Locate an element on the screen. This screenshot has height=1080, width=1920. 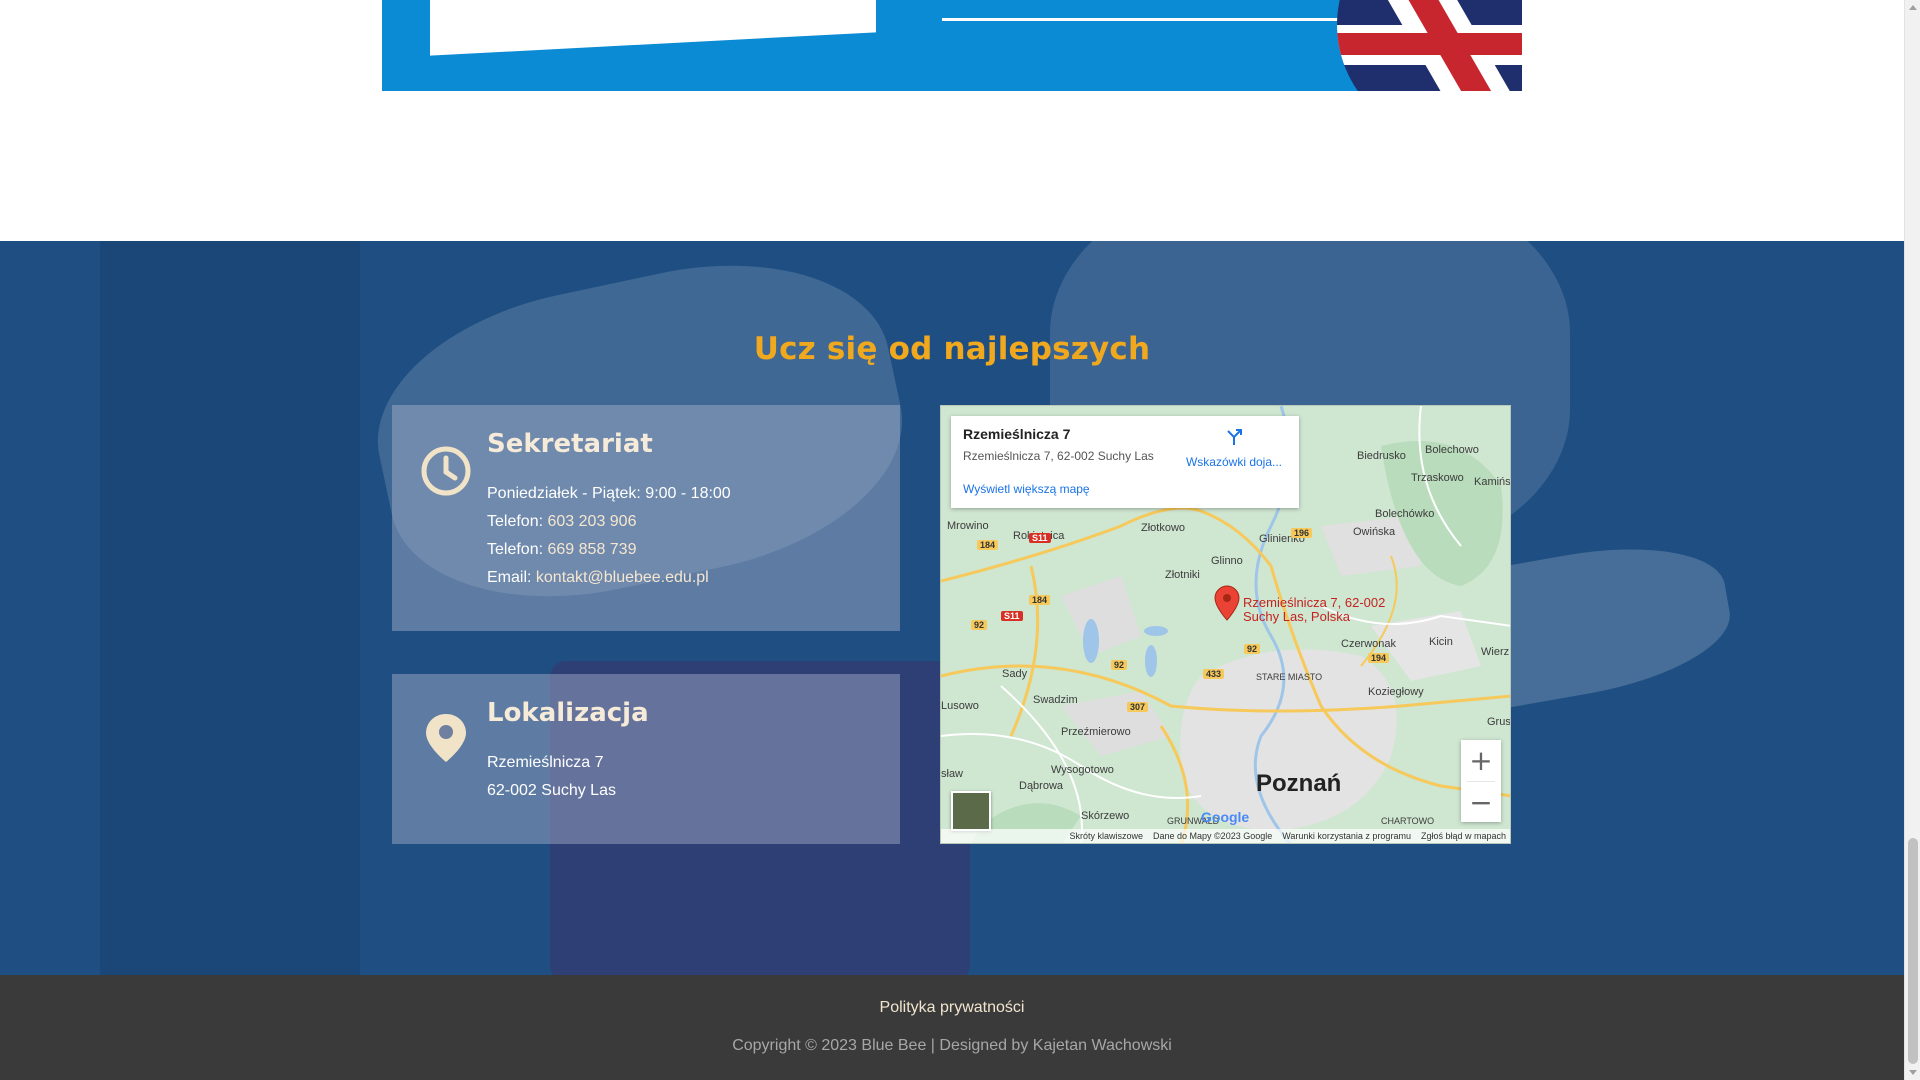
address-street: Rzemieślnicza 7 is located at coordinates (545, 762).